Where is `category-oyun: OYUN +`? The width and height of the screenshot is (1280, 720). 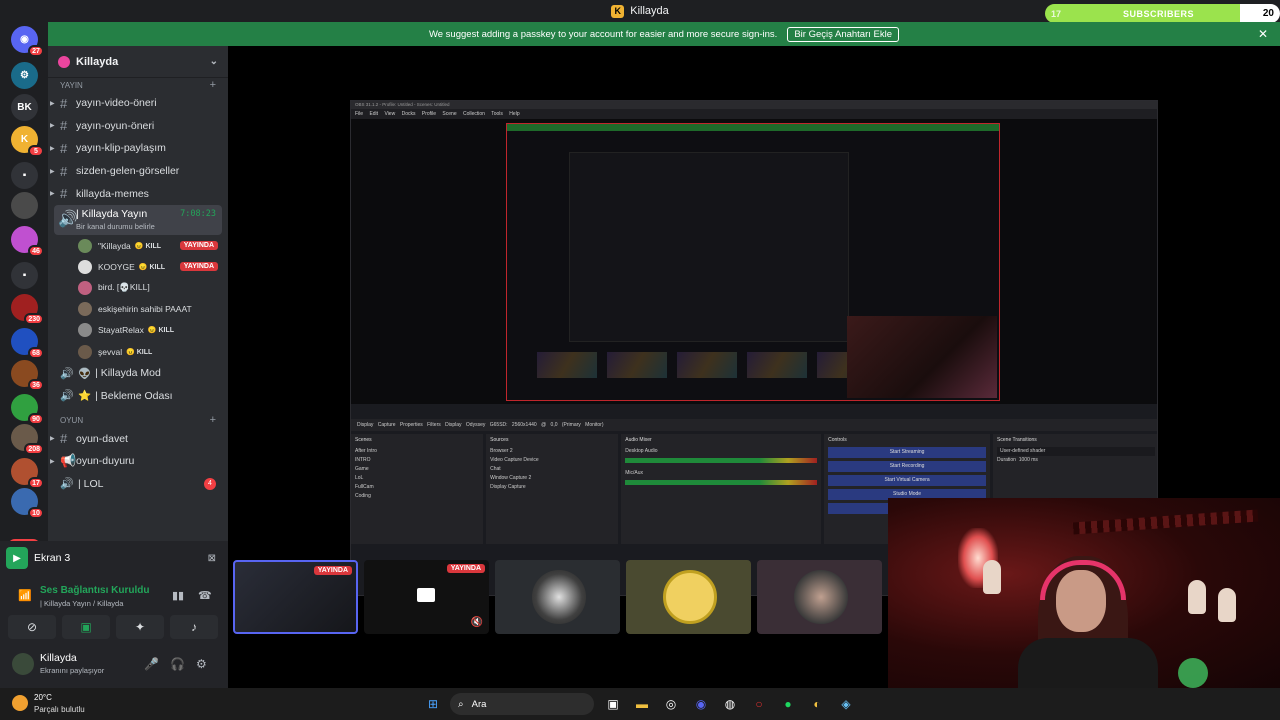
category-oyun: OYUN + is located at coordinates (138, 420).